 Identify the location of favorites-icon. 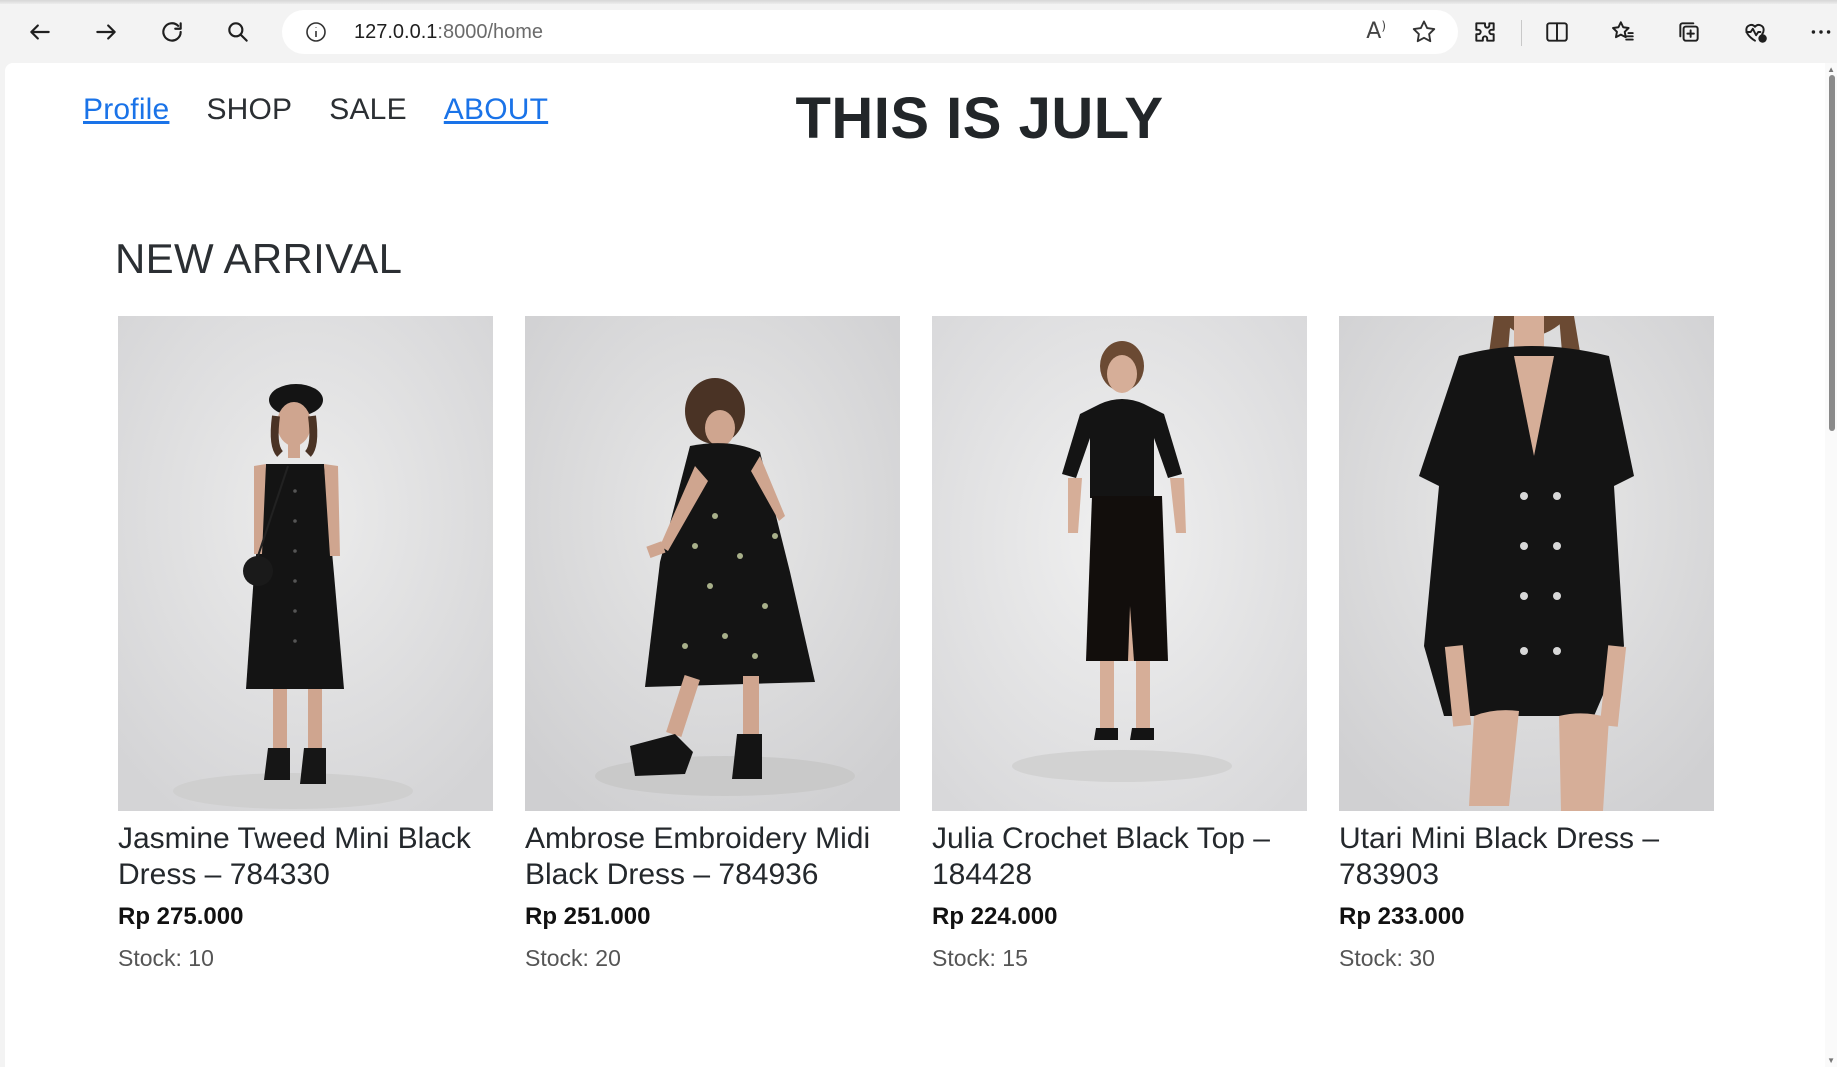
(1623, 31).